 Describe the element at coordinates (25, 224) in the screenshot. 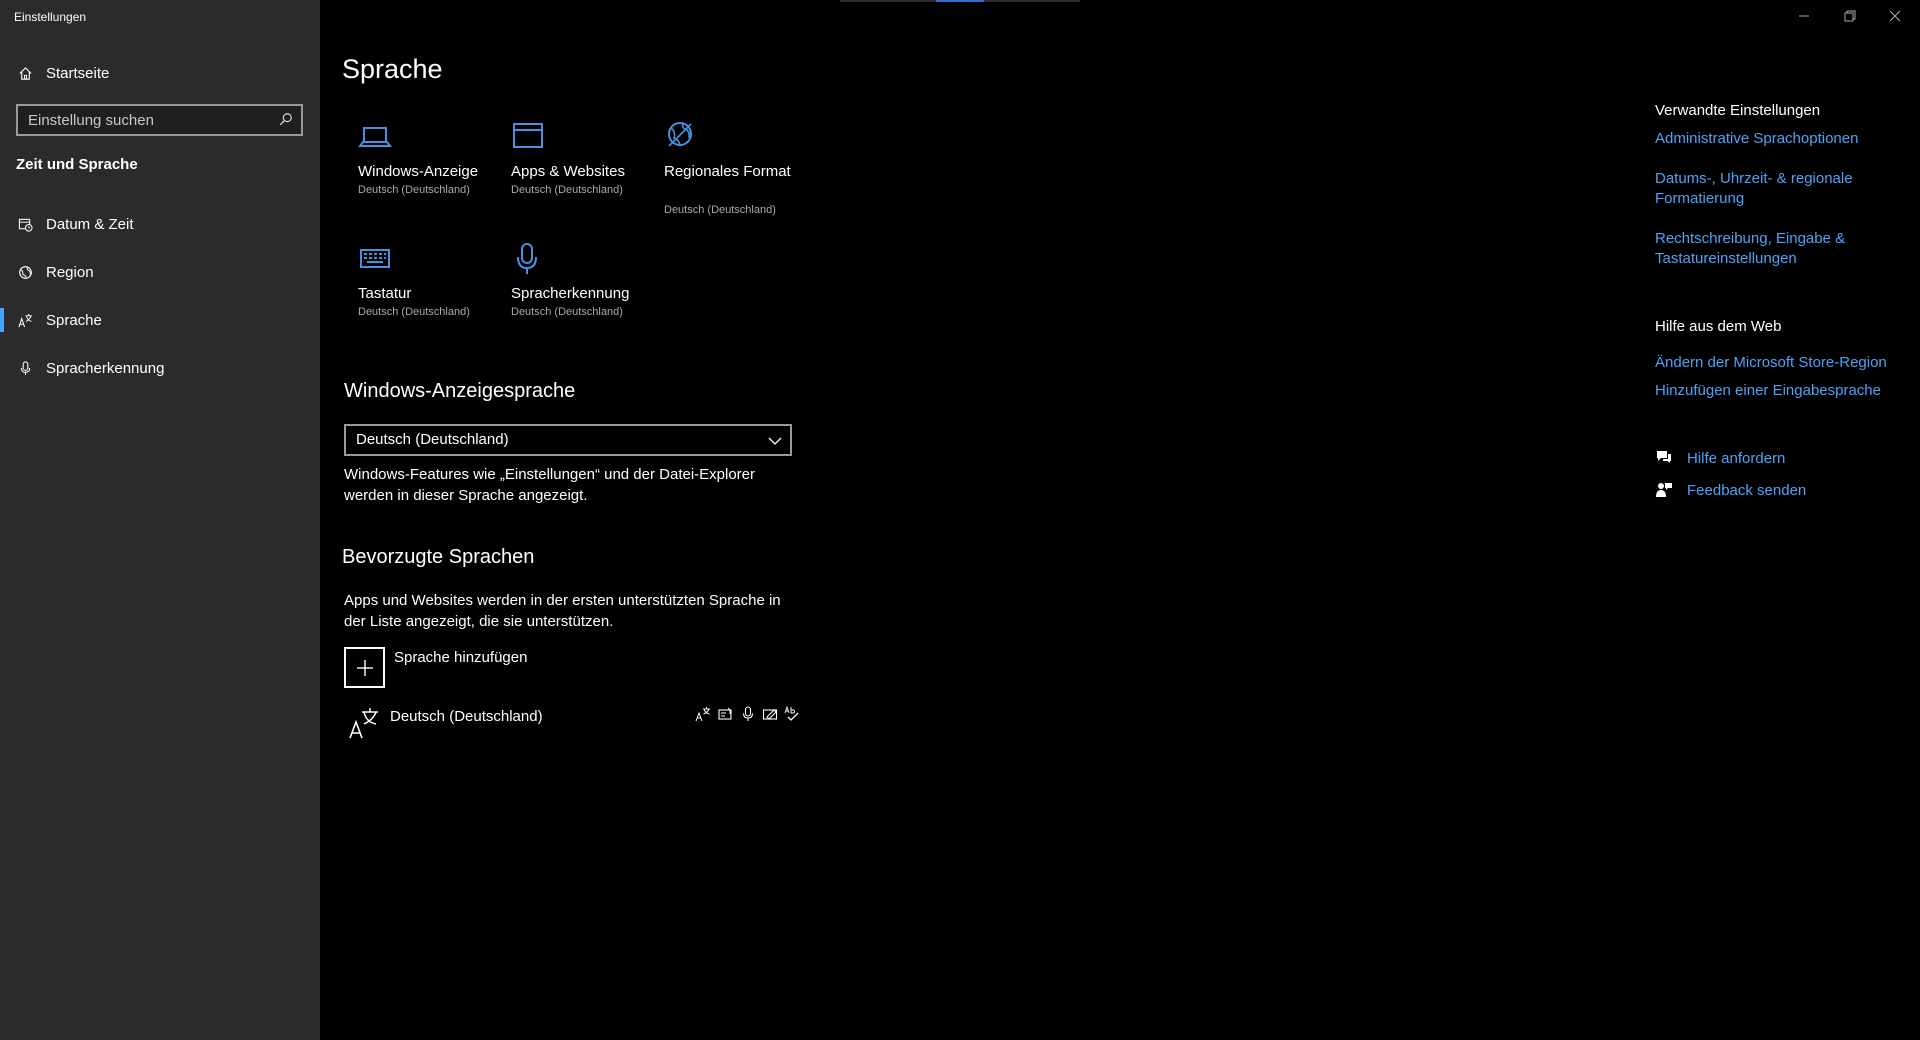

I see `calendar-clock-icon` at that location.